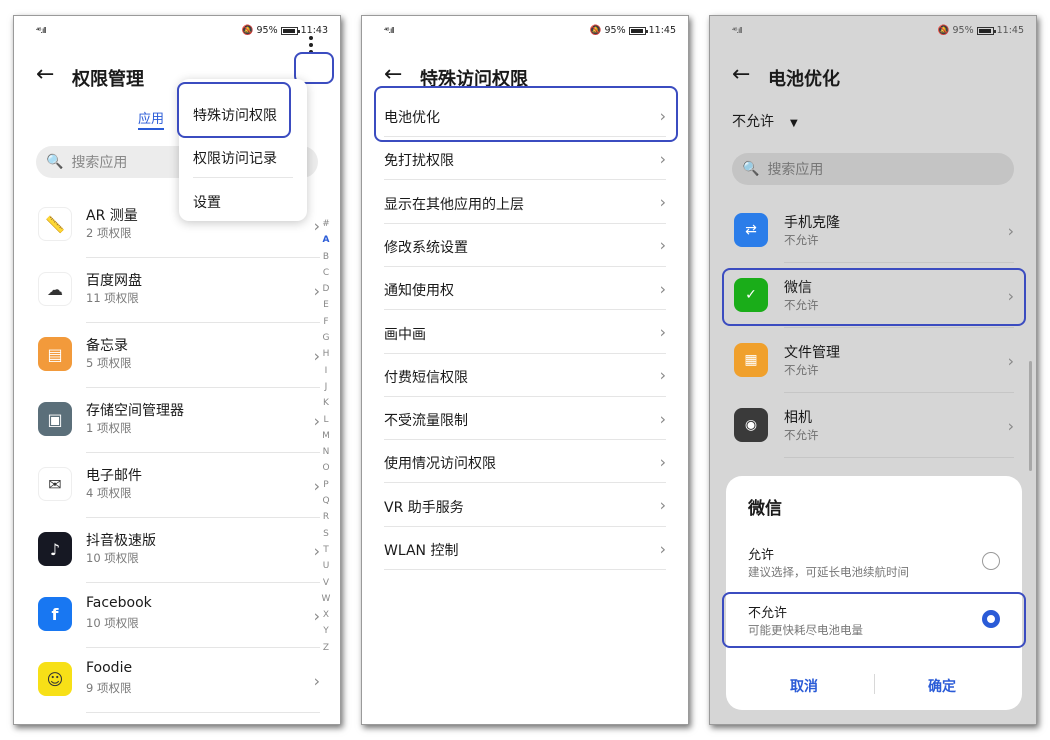  What do you see at coordinates (55, 484) in the screenshot?
I see `email-icon: ✉` at bounding box center [55, 484].